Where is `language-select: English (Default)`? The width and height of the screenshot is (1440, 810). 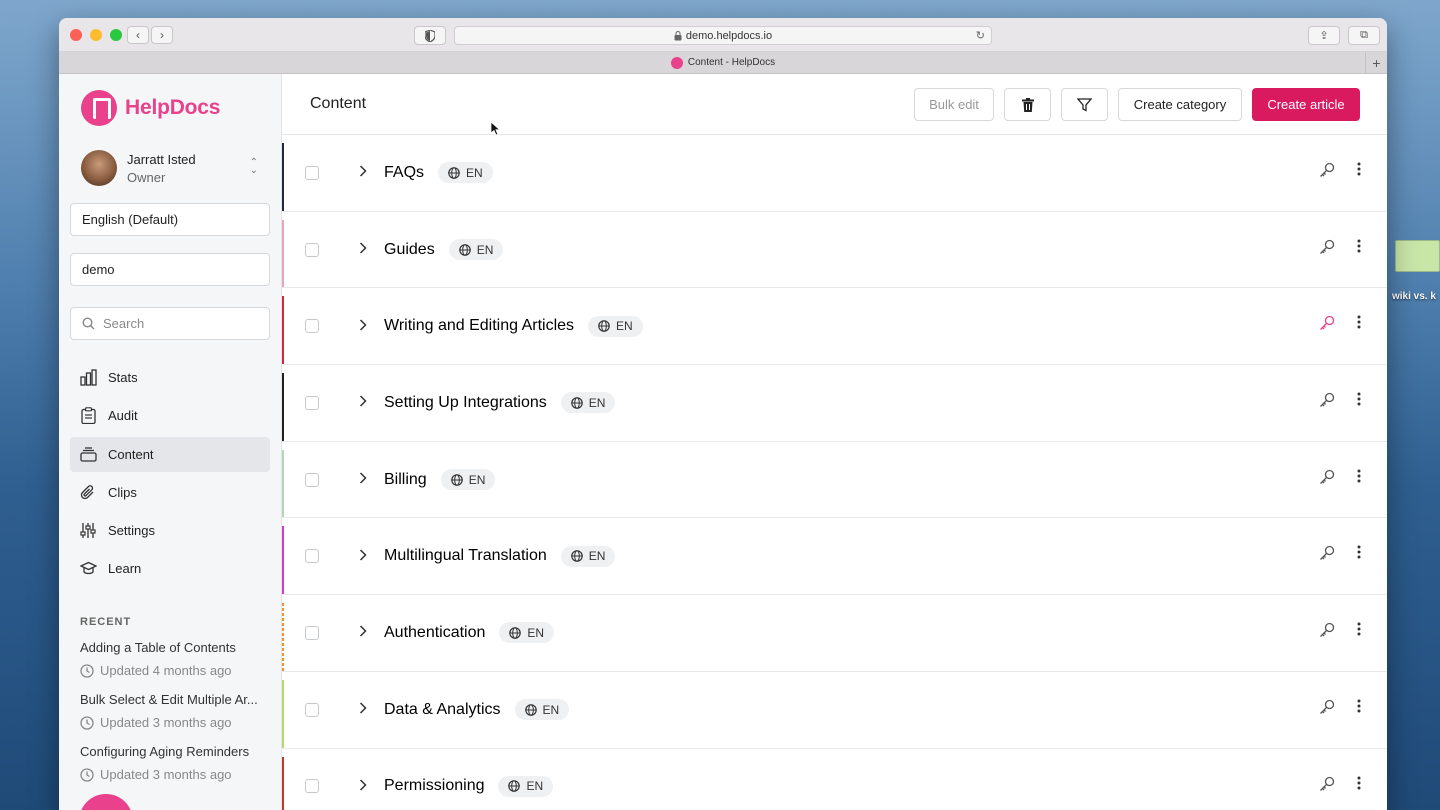 language-select: English (Default) is located at coordinates (170, 219).